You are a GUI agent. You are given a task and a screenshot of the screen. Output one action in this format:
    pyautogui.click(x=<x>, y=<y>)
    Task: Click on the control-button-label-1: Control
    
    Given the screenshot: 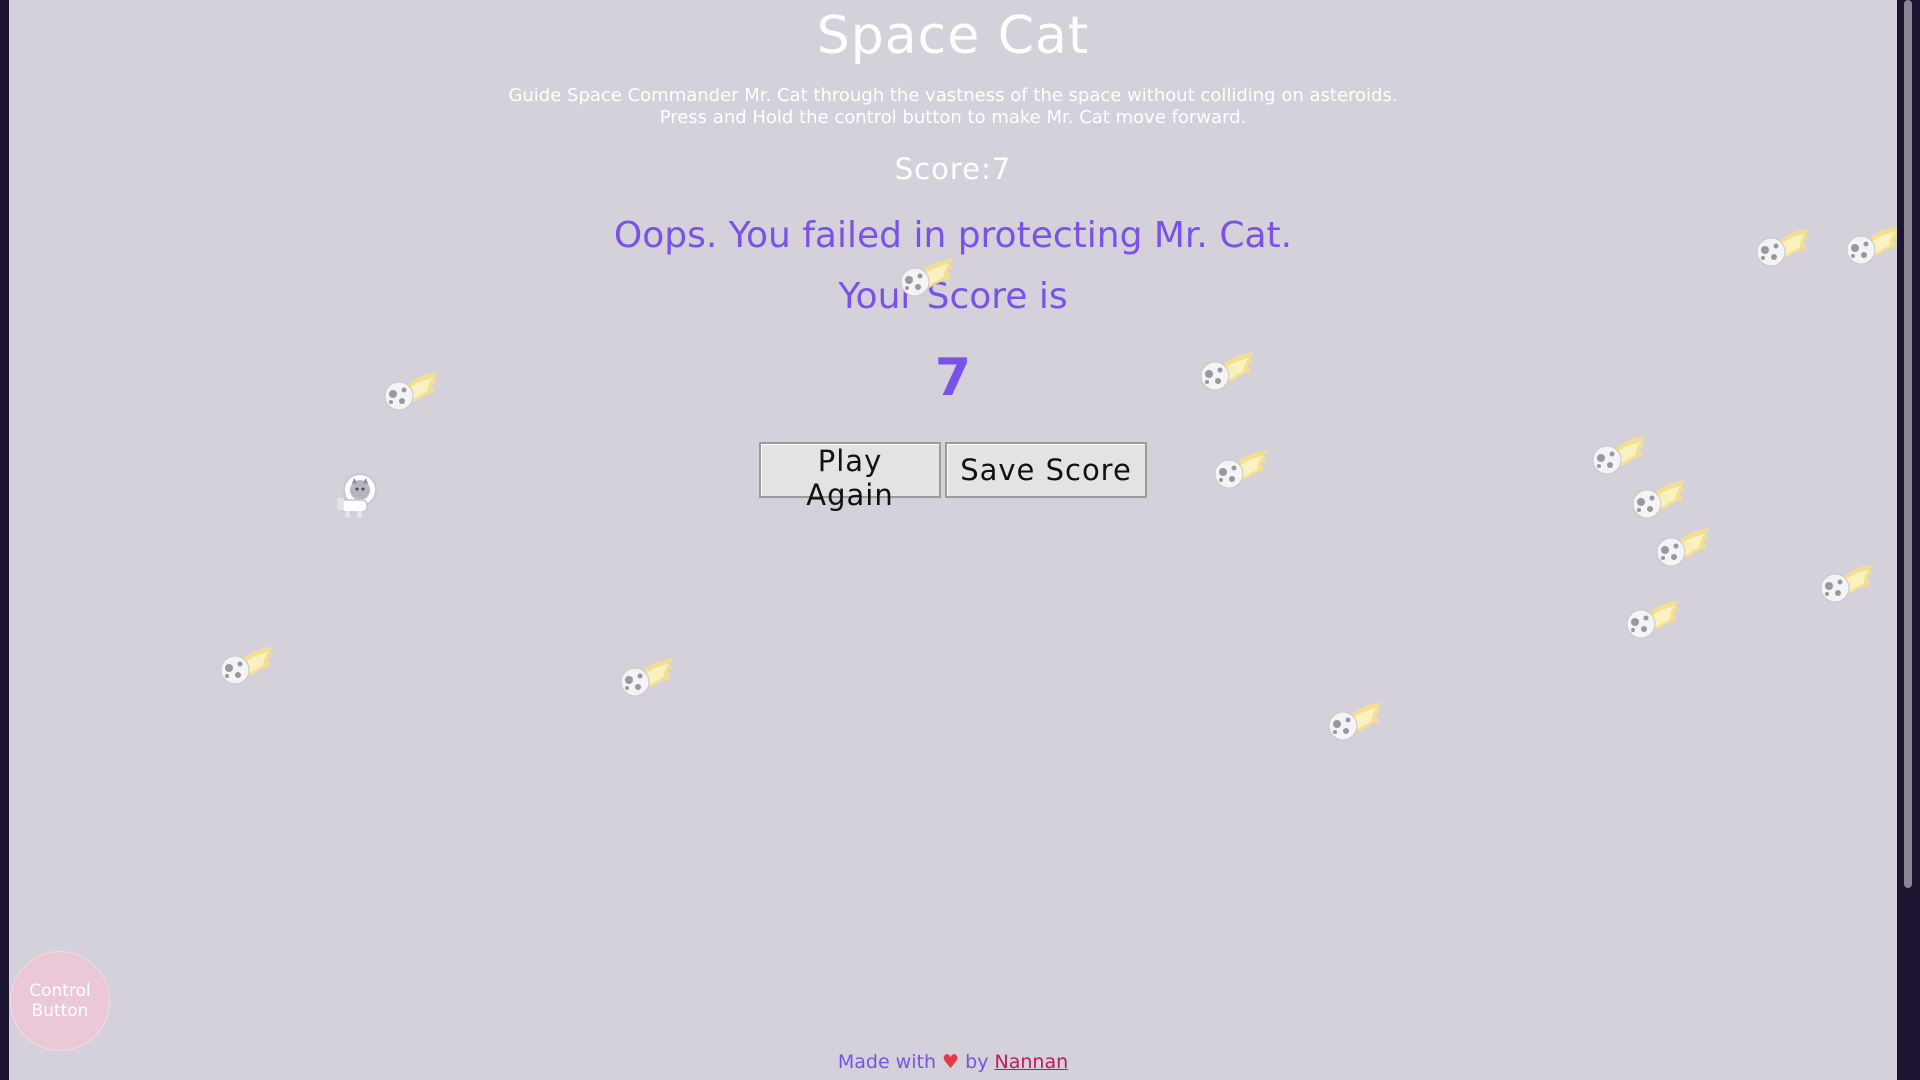 What is the action you would take?
    pyautogui.click(x=60, y=991)
    